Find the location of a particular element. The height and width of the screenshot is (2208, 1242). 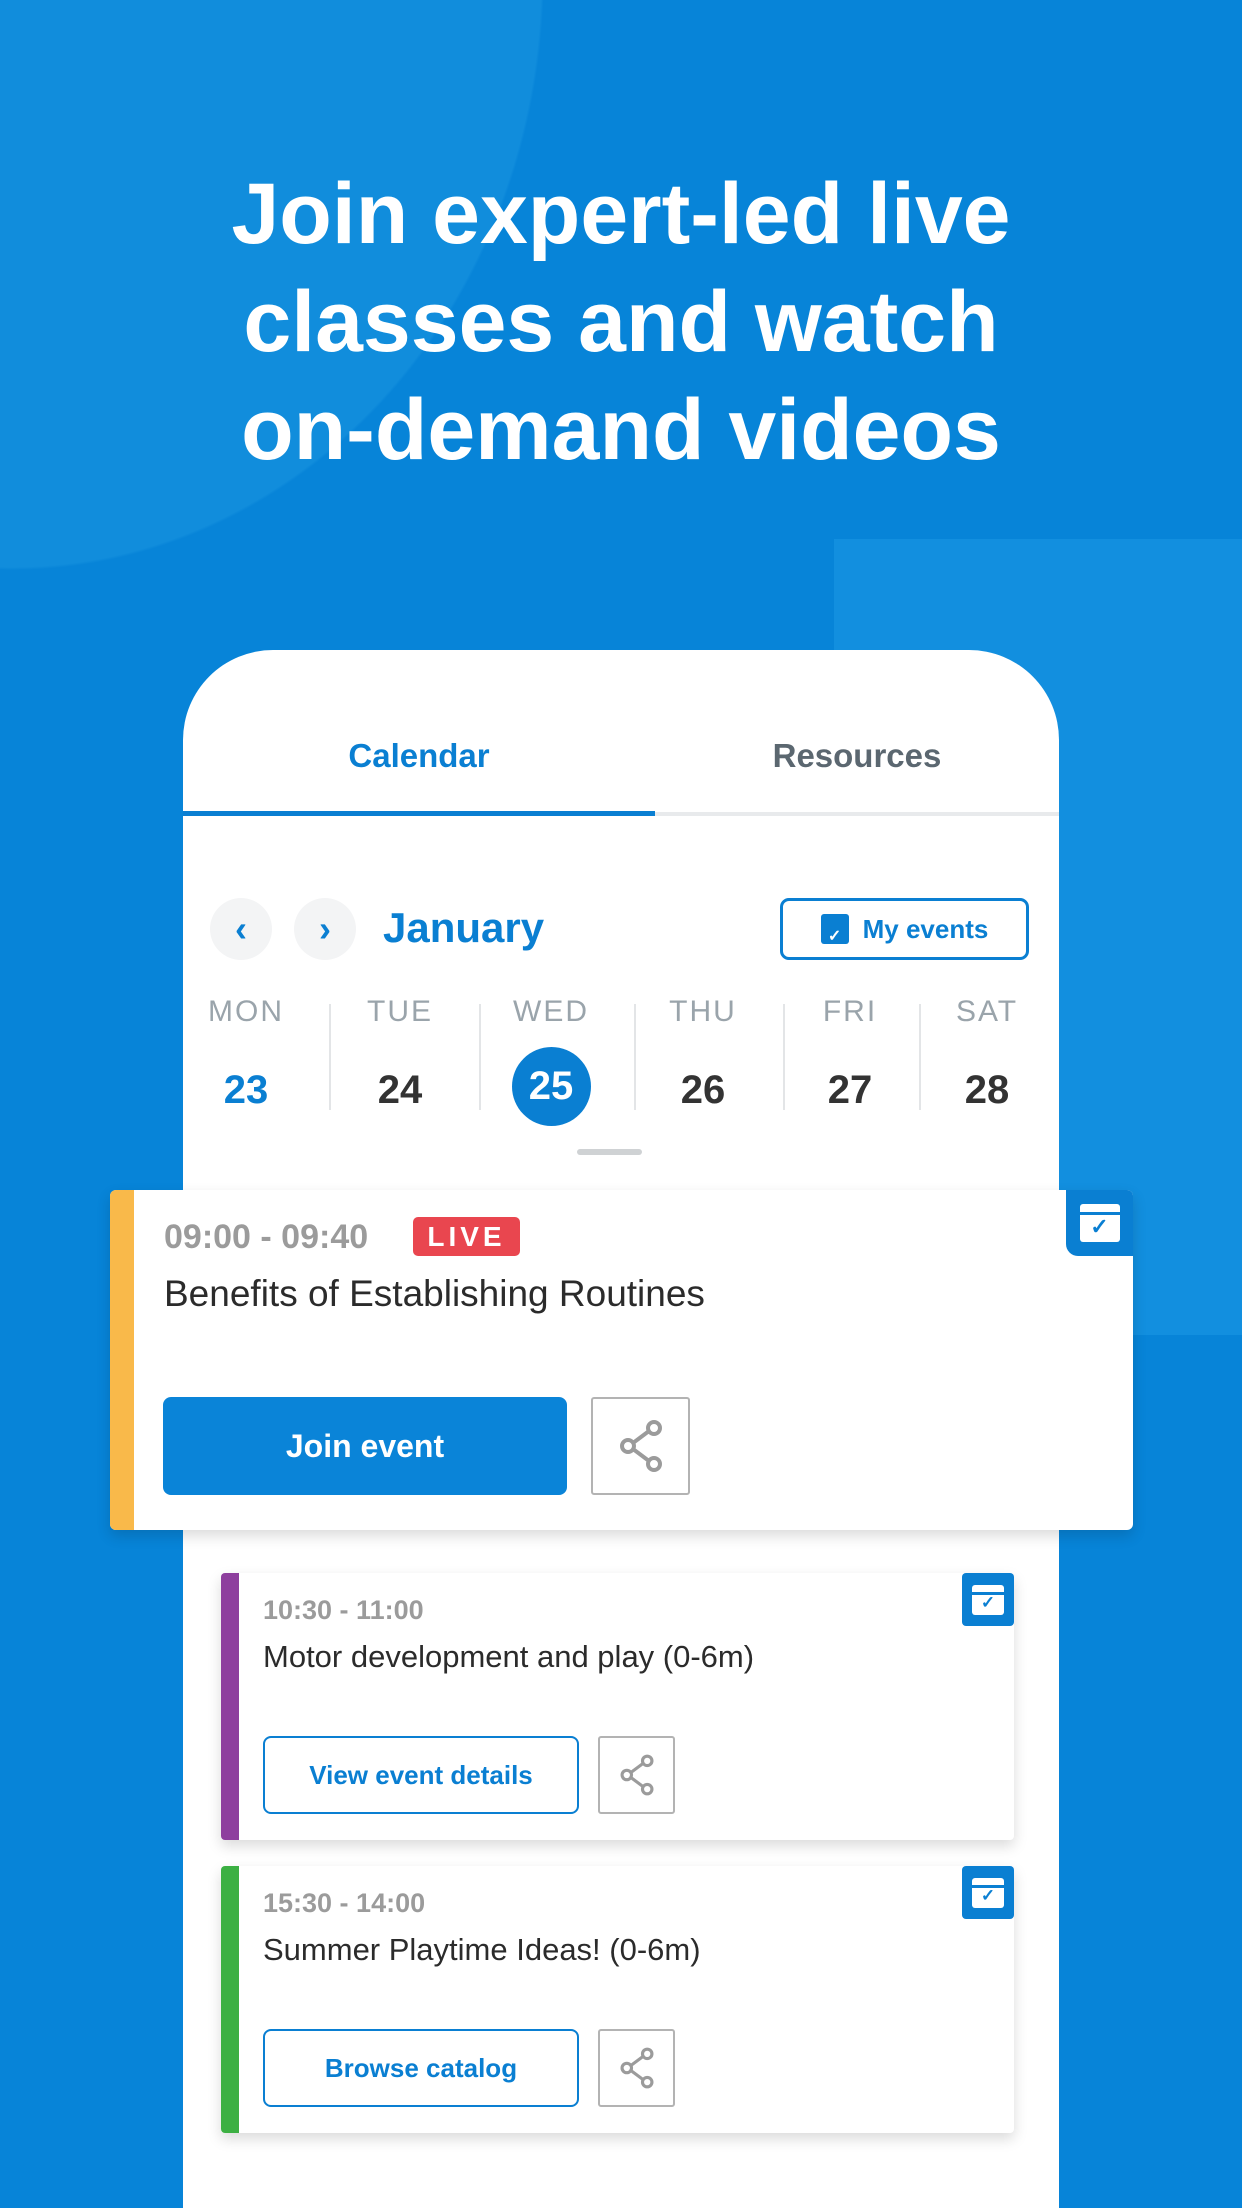

chevron-right-icon: › is located at coordinates (325, 928).